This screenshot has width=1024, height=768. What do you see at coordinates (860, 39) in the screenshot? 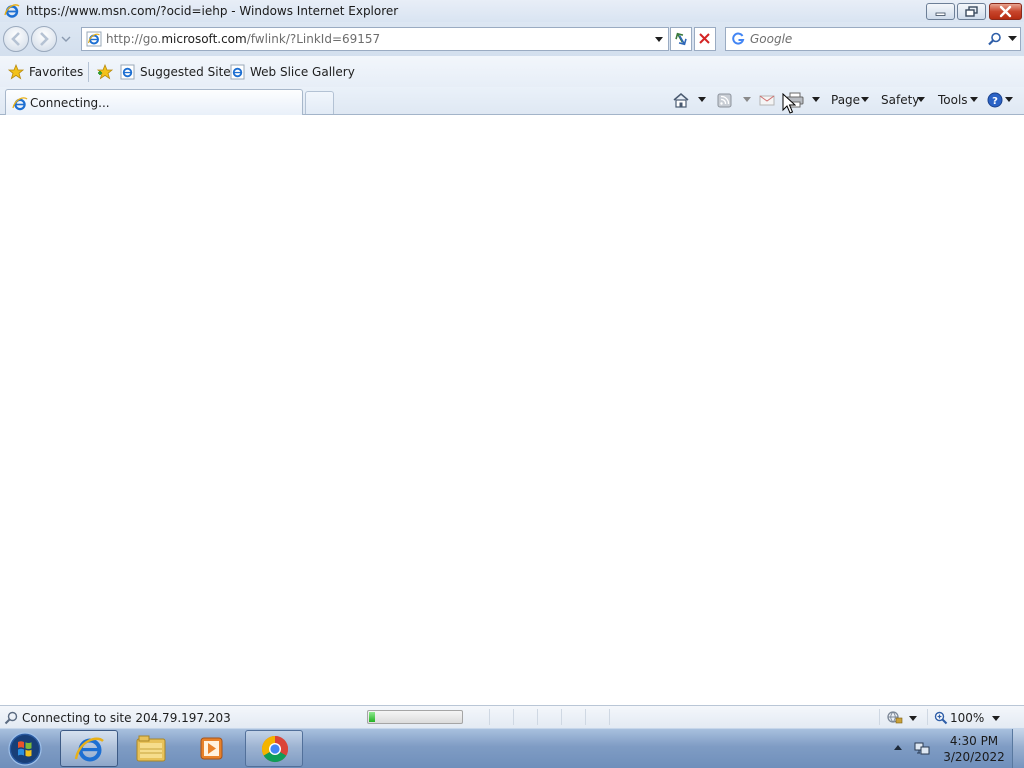
I see `search-input` at bounding box center [860, 39].